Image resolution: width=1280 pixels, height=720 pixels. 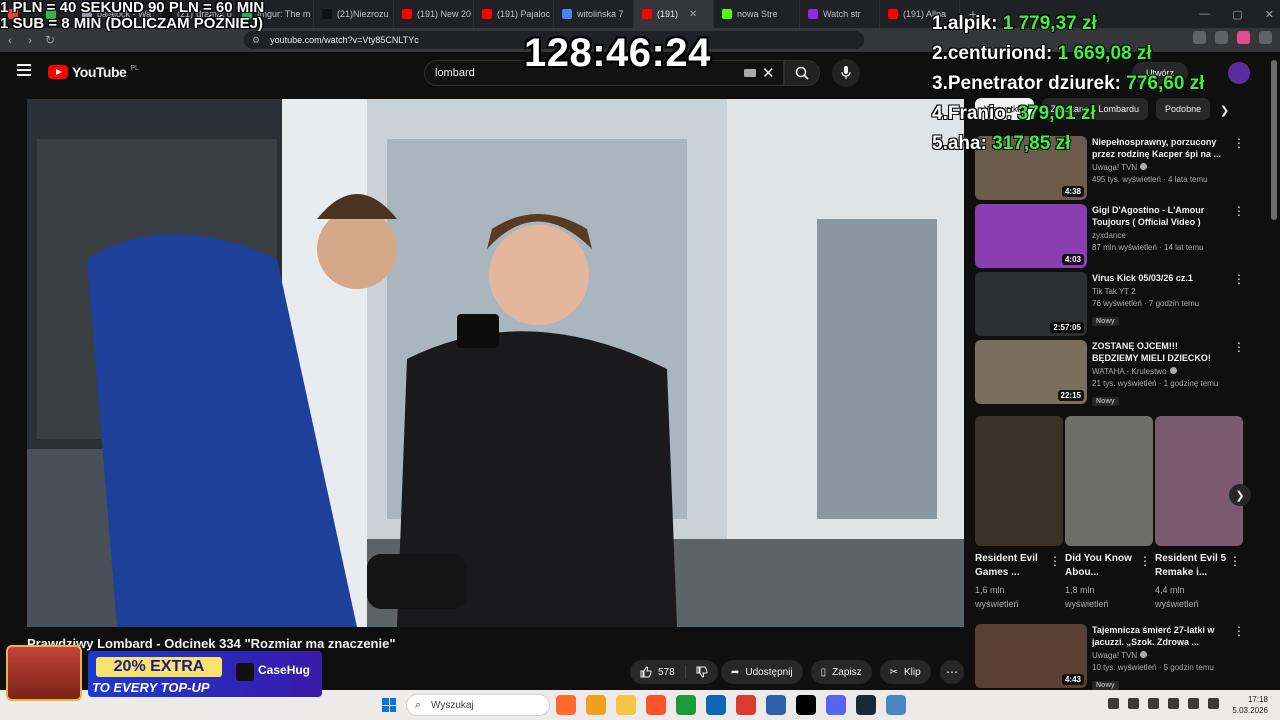 I want to click on wifi-icon, so click(x=1193, y=703).